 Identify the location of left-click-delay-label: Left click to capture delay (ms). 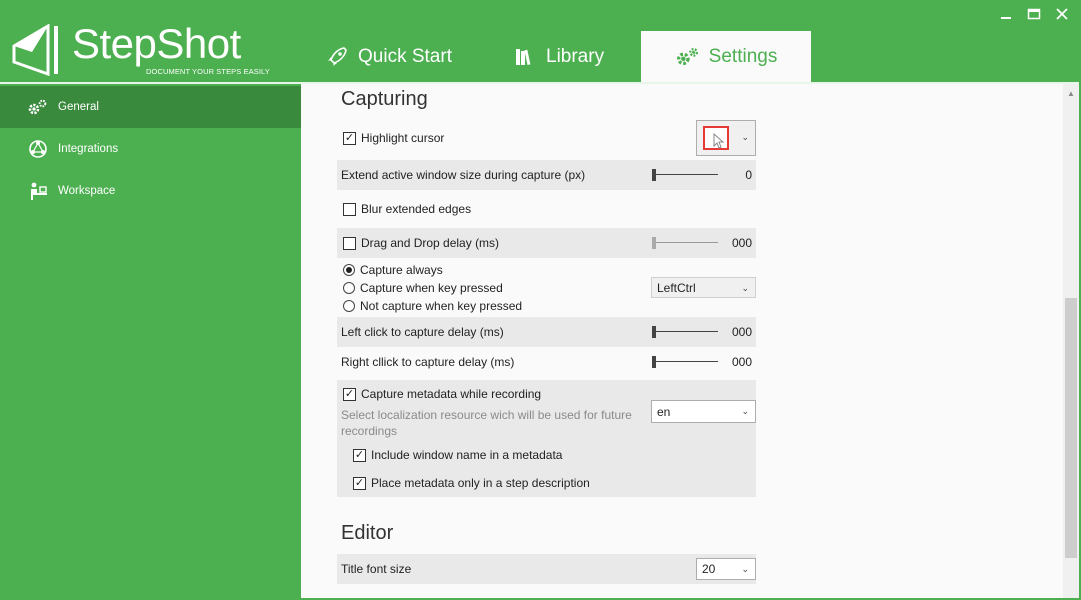
(422, 332).